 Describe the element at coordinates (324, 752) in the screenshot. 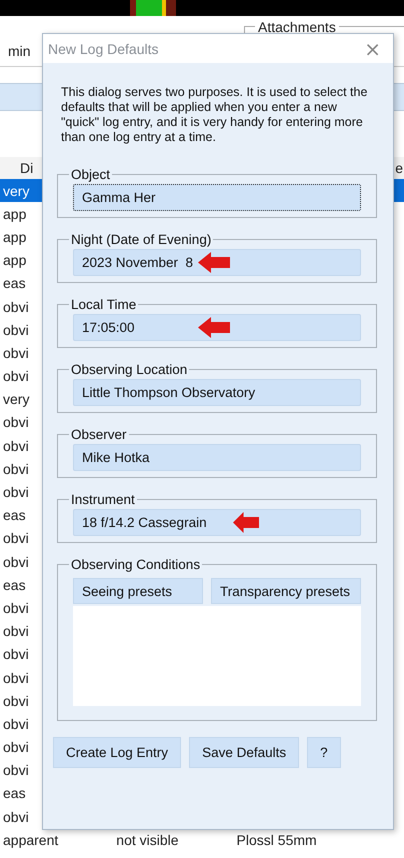

I see `help-button: ?` at that location.